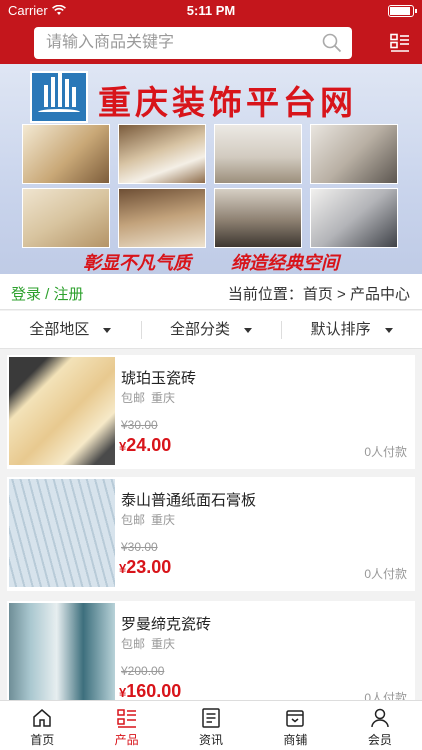  What do you see at coordinates (400, 43) in the screenshot?
I see `category-menu-icon` at bounding box center [400, 43].